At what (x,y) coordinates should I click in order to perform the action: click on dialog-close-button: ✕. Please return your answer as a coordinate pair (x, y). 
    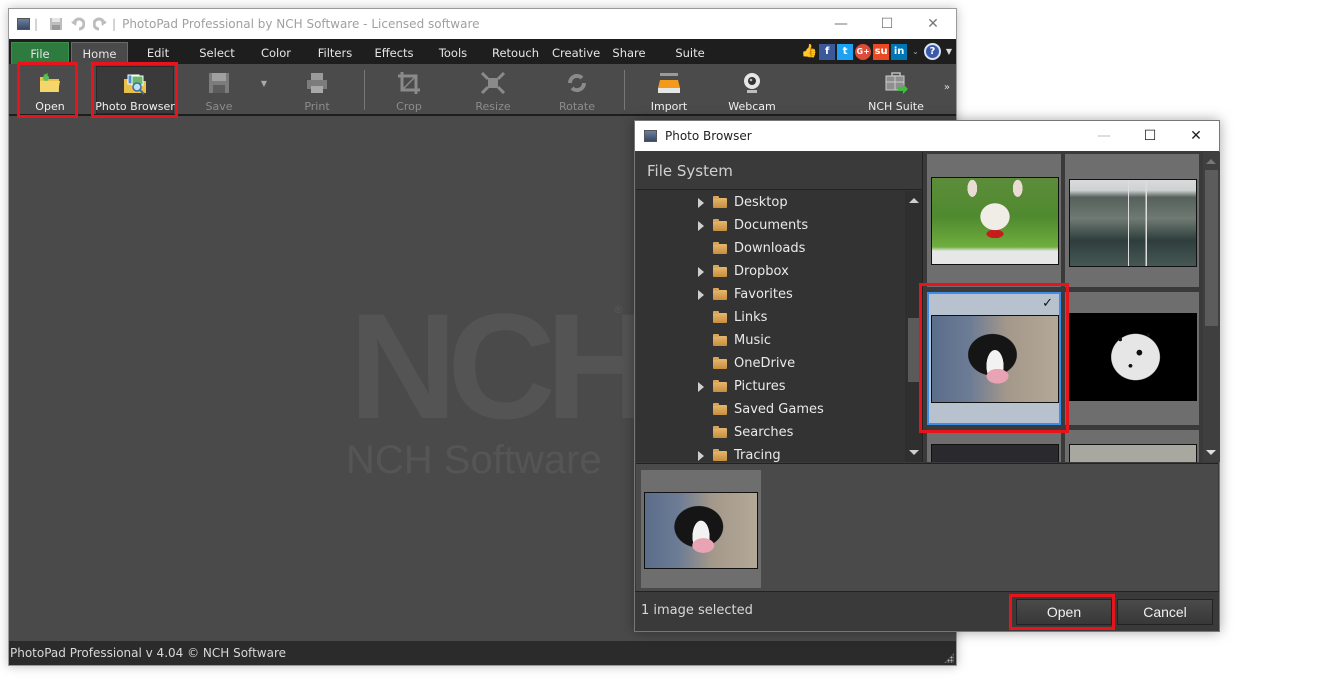
    Looking at the image, I should click on (1196, 136).